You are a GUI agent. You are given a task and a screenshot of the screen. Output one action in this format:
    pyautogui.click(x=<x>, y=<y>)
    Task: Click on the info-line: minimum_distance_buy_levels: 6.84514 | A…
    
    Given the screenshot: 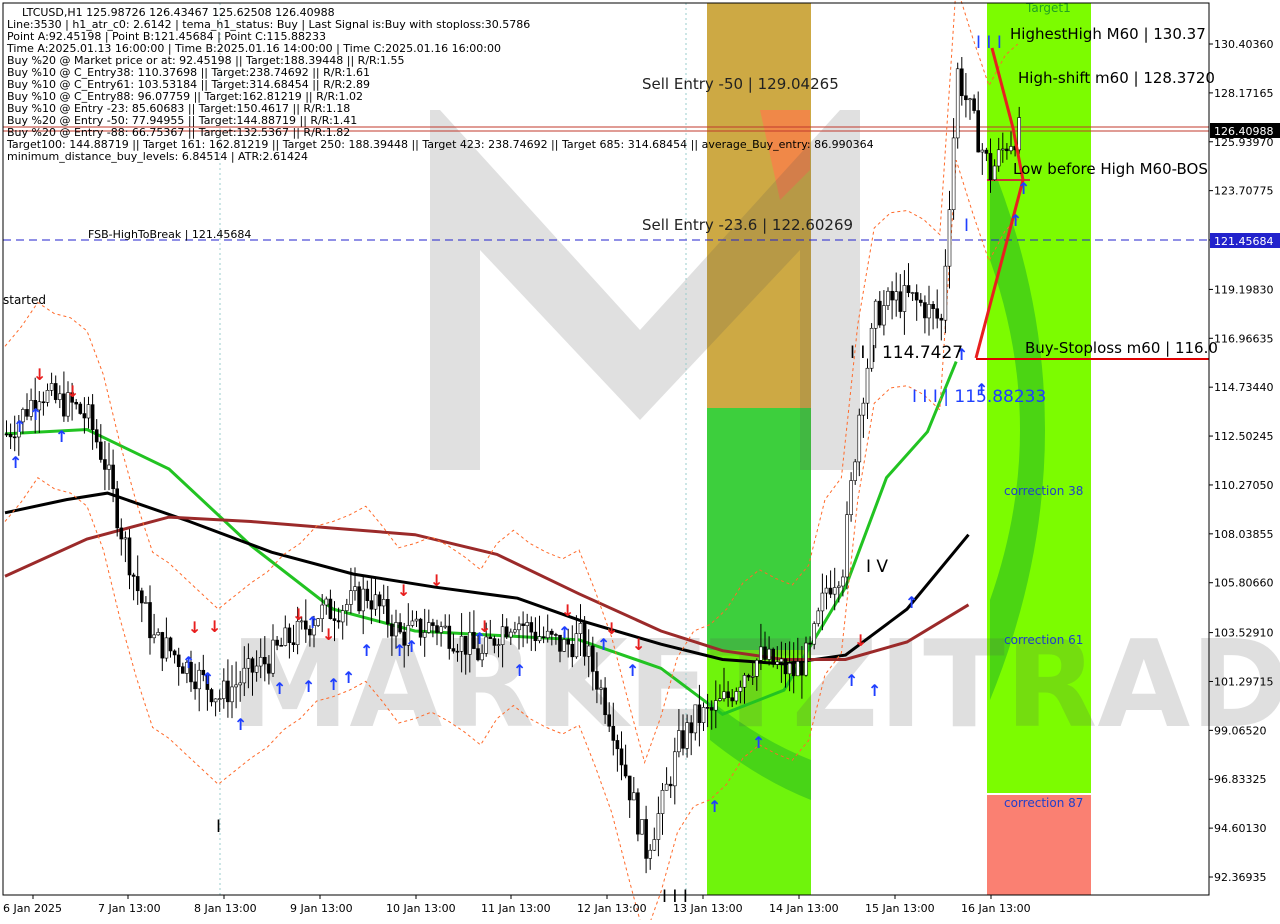 What is the action you would take?
    pyautogui.click(x=157, y=156)
    